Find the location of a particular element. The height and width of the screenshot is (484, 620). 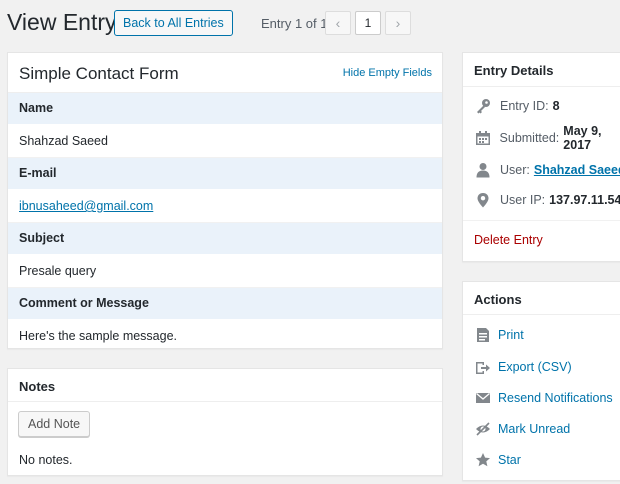

submitted-label: Submitted: is located at coordinates (529, 138).